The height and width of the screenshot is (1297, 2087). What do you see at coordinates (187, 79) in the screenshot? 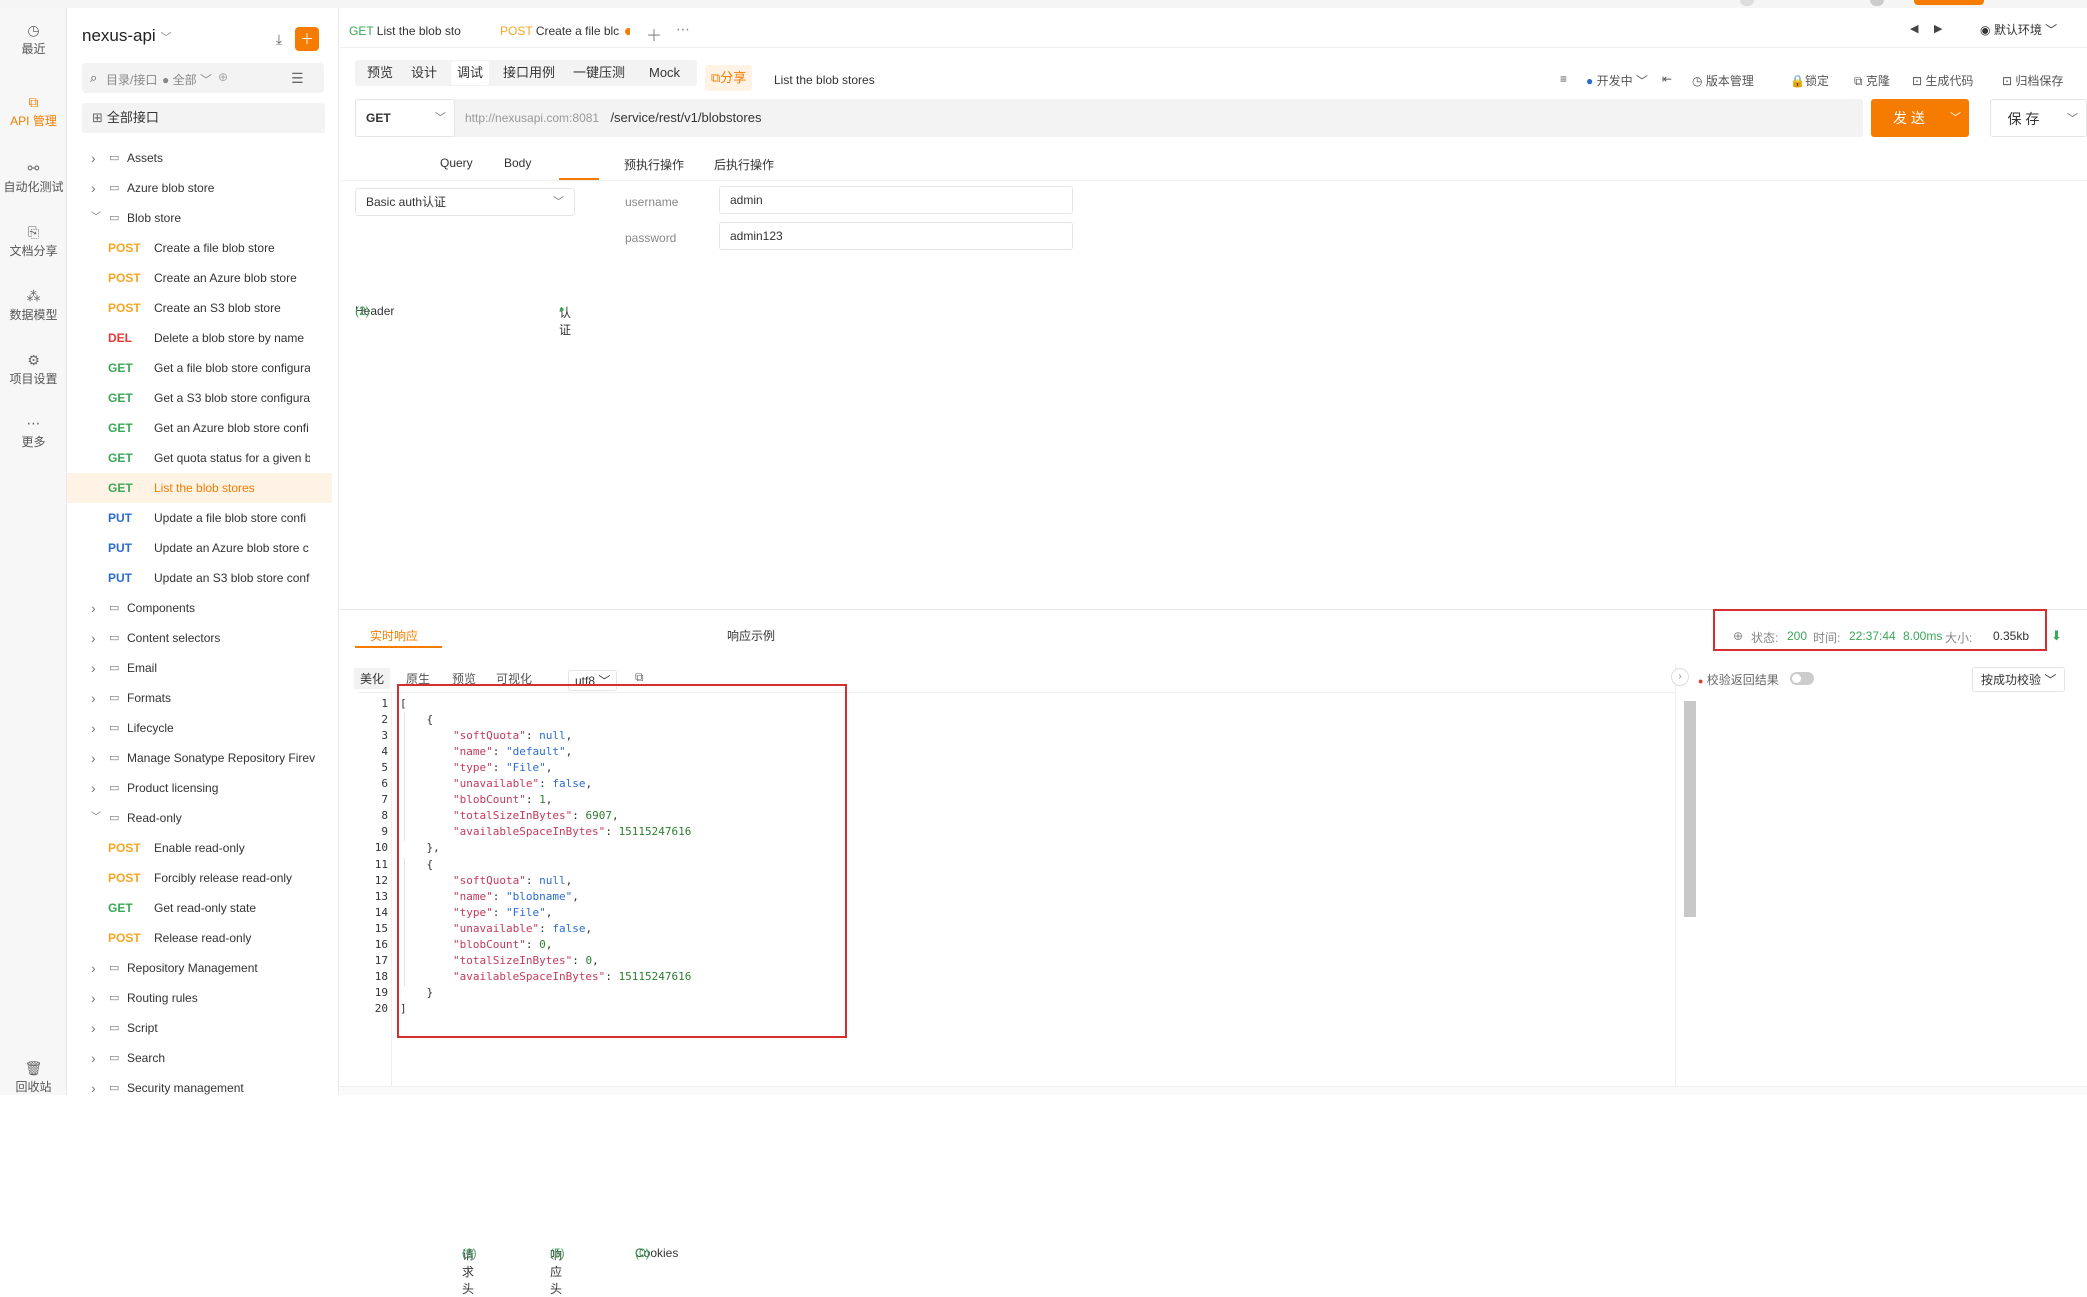
I see `filter-select: ● 全部 ﹀` at bounding box center [187, 79].